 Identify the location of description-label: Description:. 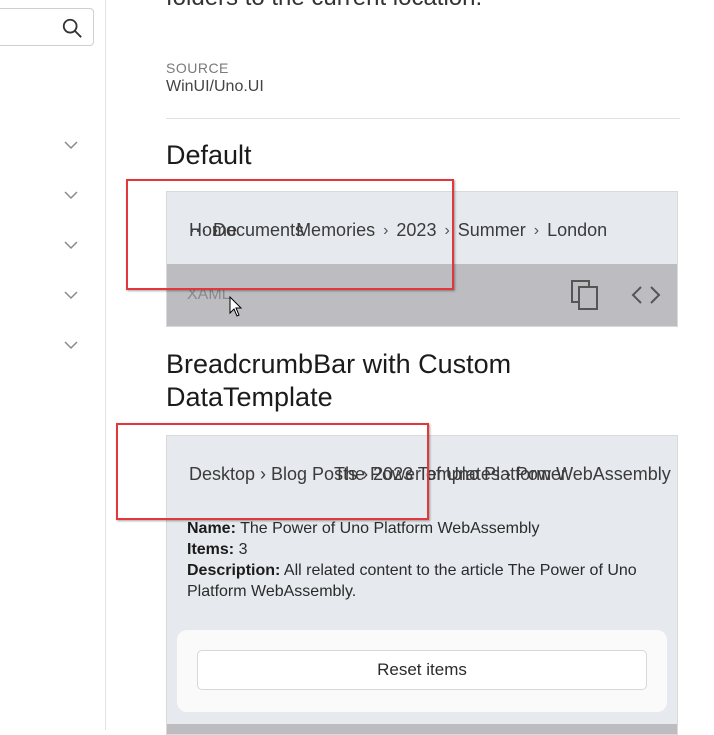
(234, 570).